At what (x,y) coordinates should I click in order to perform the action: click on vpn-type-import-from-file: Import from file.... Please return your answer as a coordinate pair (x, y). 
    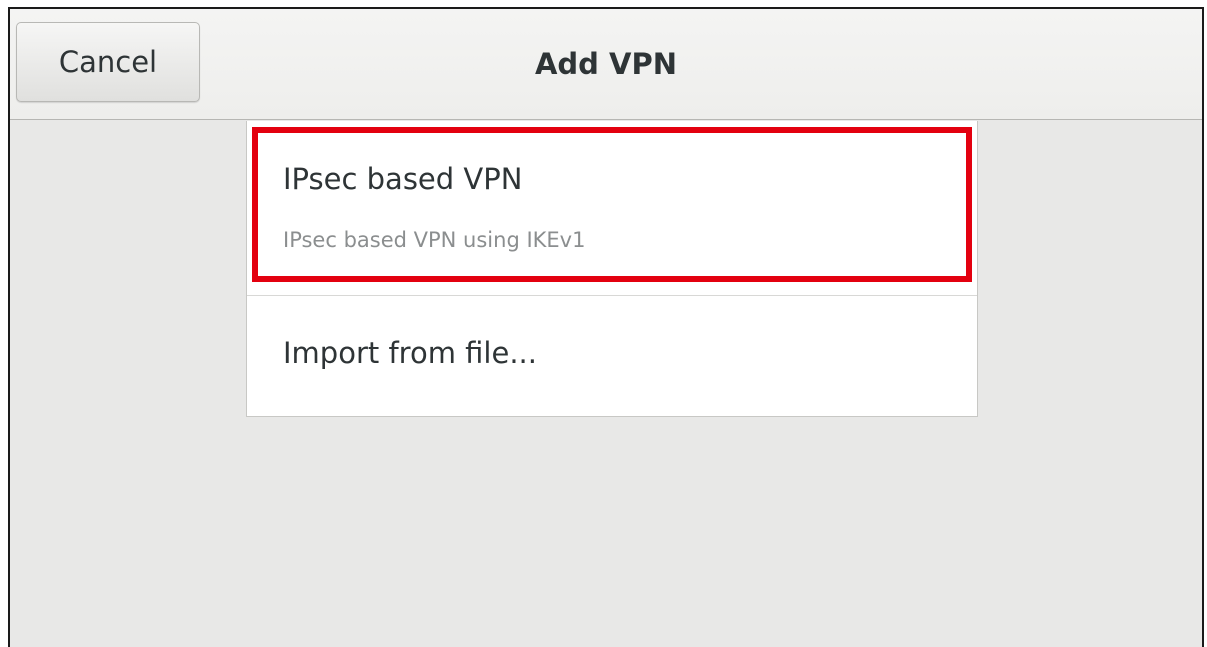
    Looking at the image, I should click on (612, 356).